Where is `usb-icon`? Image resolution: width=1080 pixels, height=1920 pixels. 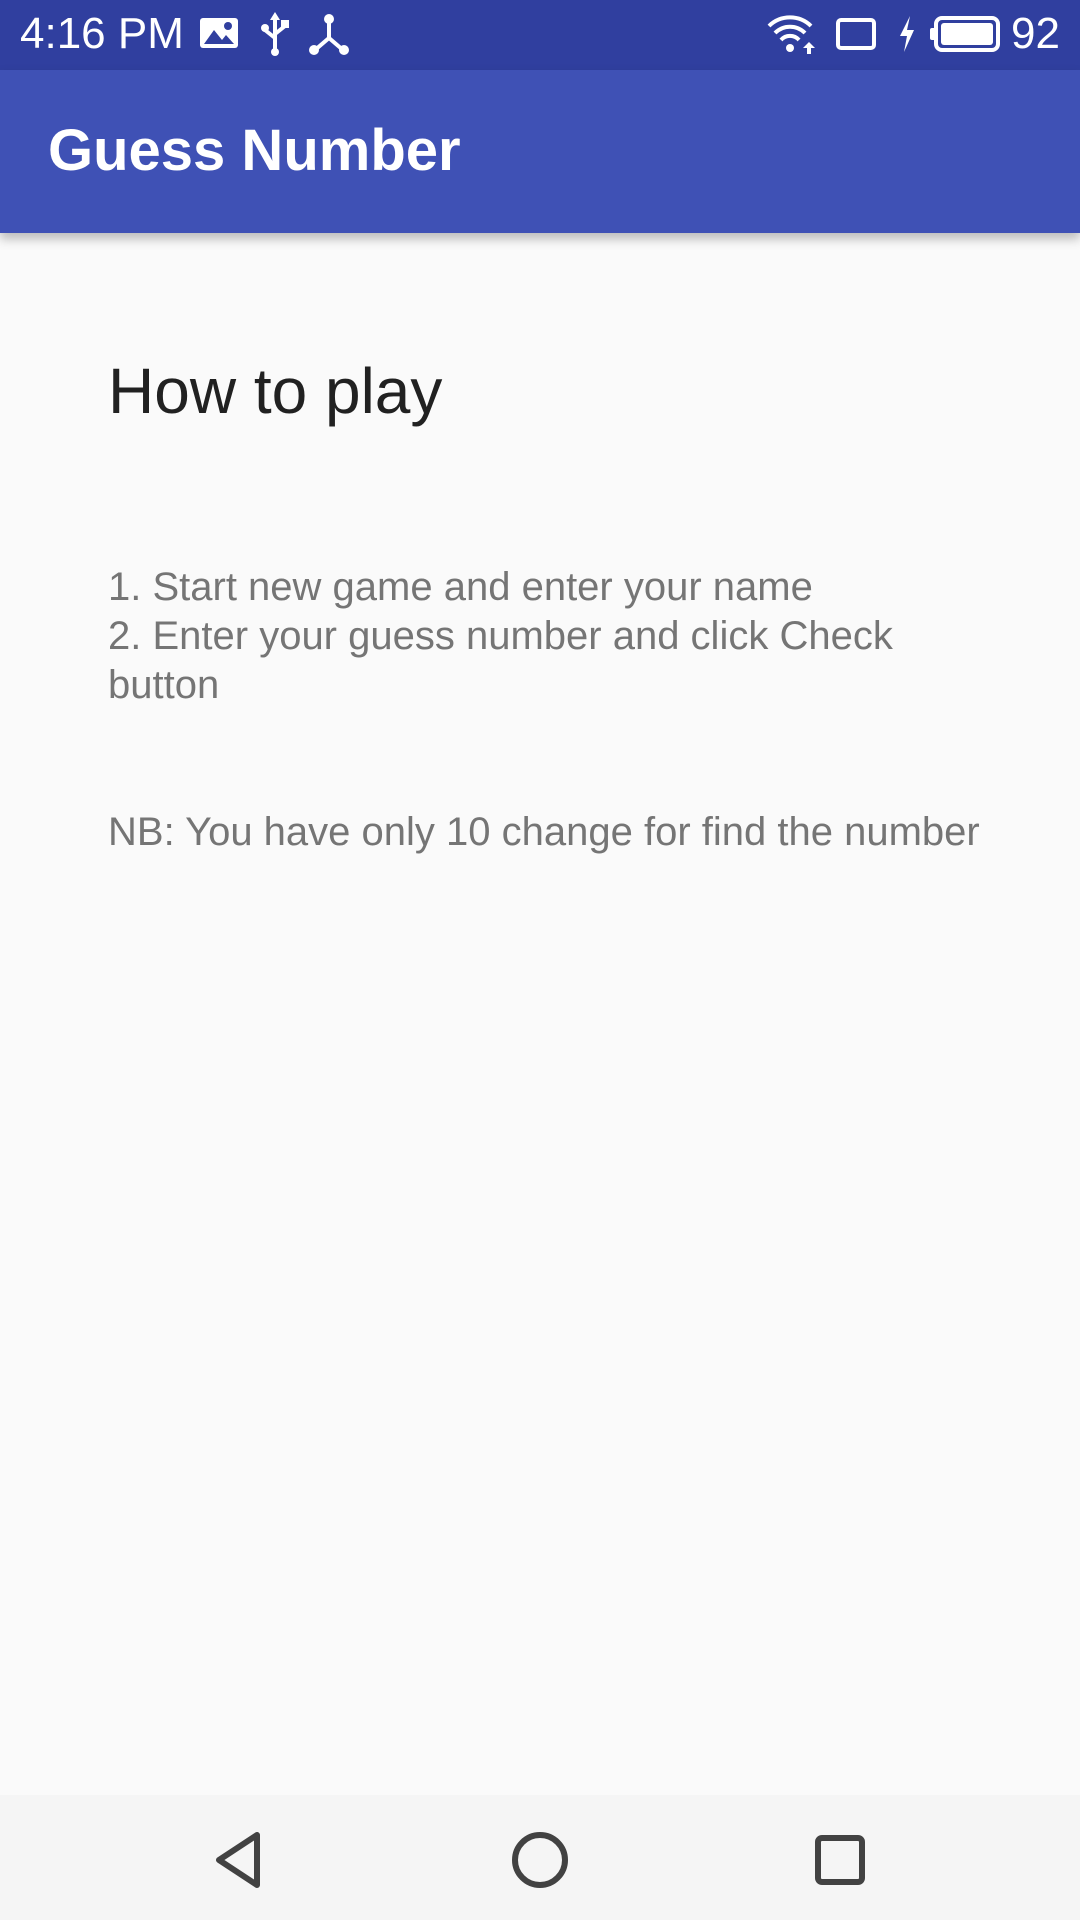
usb-icon is located at coordinates (275, 34).